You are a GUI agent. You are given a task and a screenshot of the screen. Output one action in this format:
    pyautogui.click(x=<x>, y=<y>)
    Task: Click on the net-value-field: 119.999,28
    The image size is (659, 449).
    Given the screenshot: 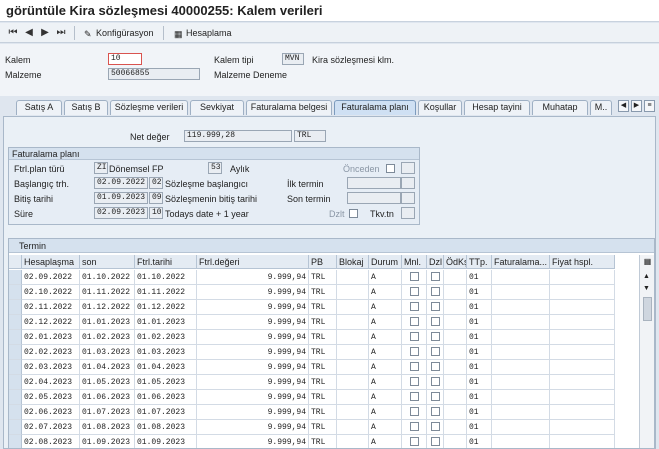 What is the action you would take?
    pyautogui.click(x=238, y=136)
    